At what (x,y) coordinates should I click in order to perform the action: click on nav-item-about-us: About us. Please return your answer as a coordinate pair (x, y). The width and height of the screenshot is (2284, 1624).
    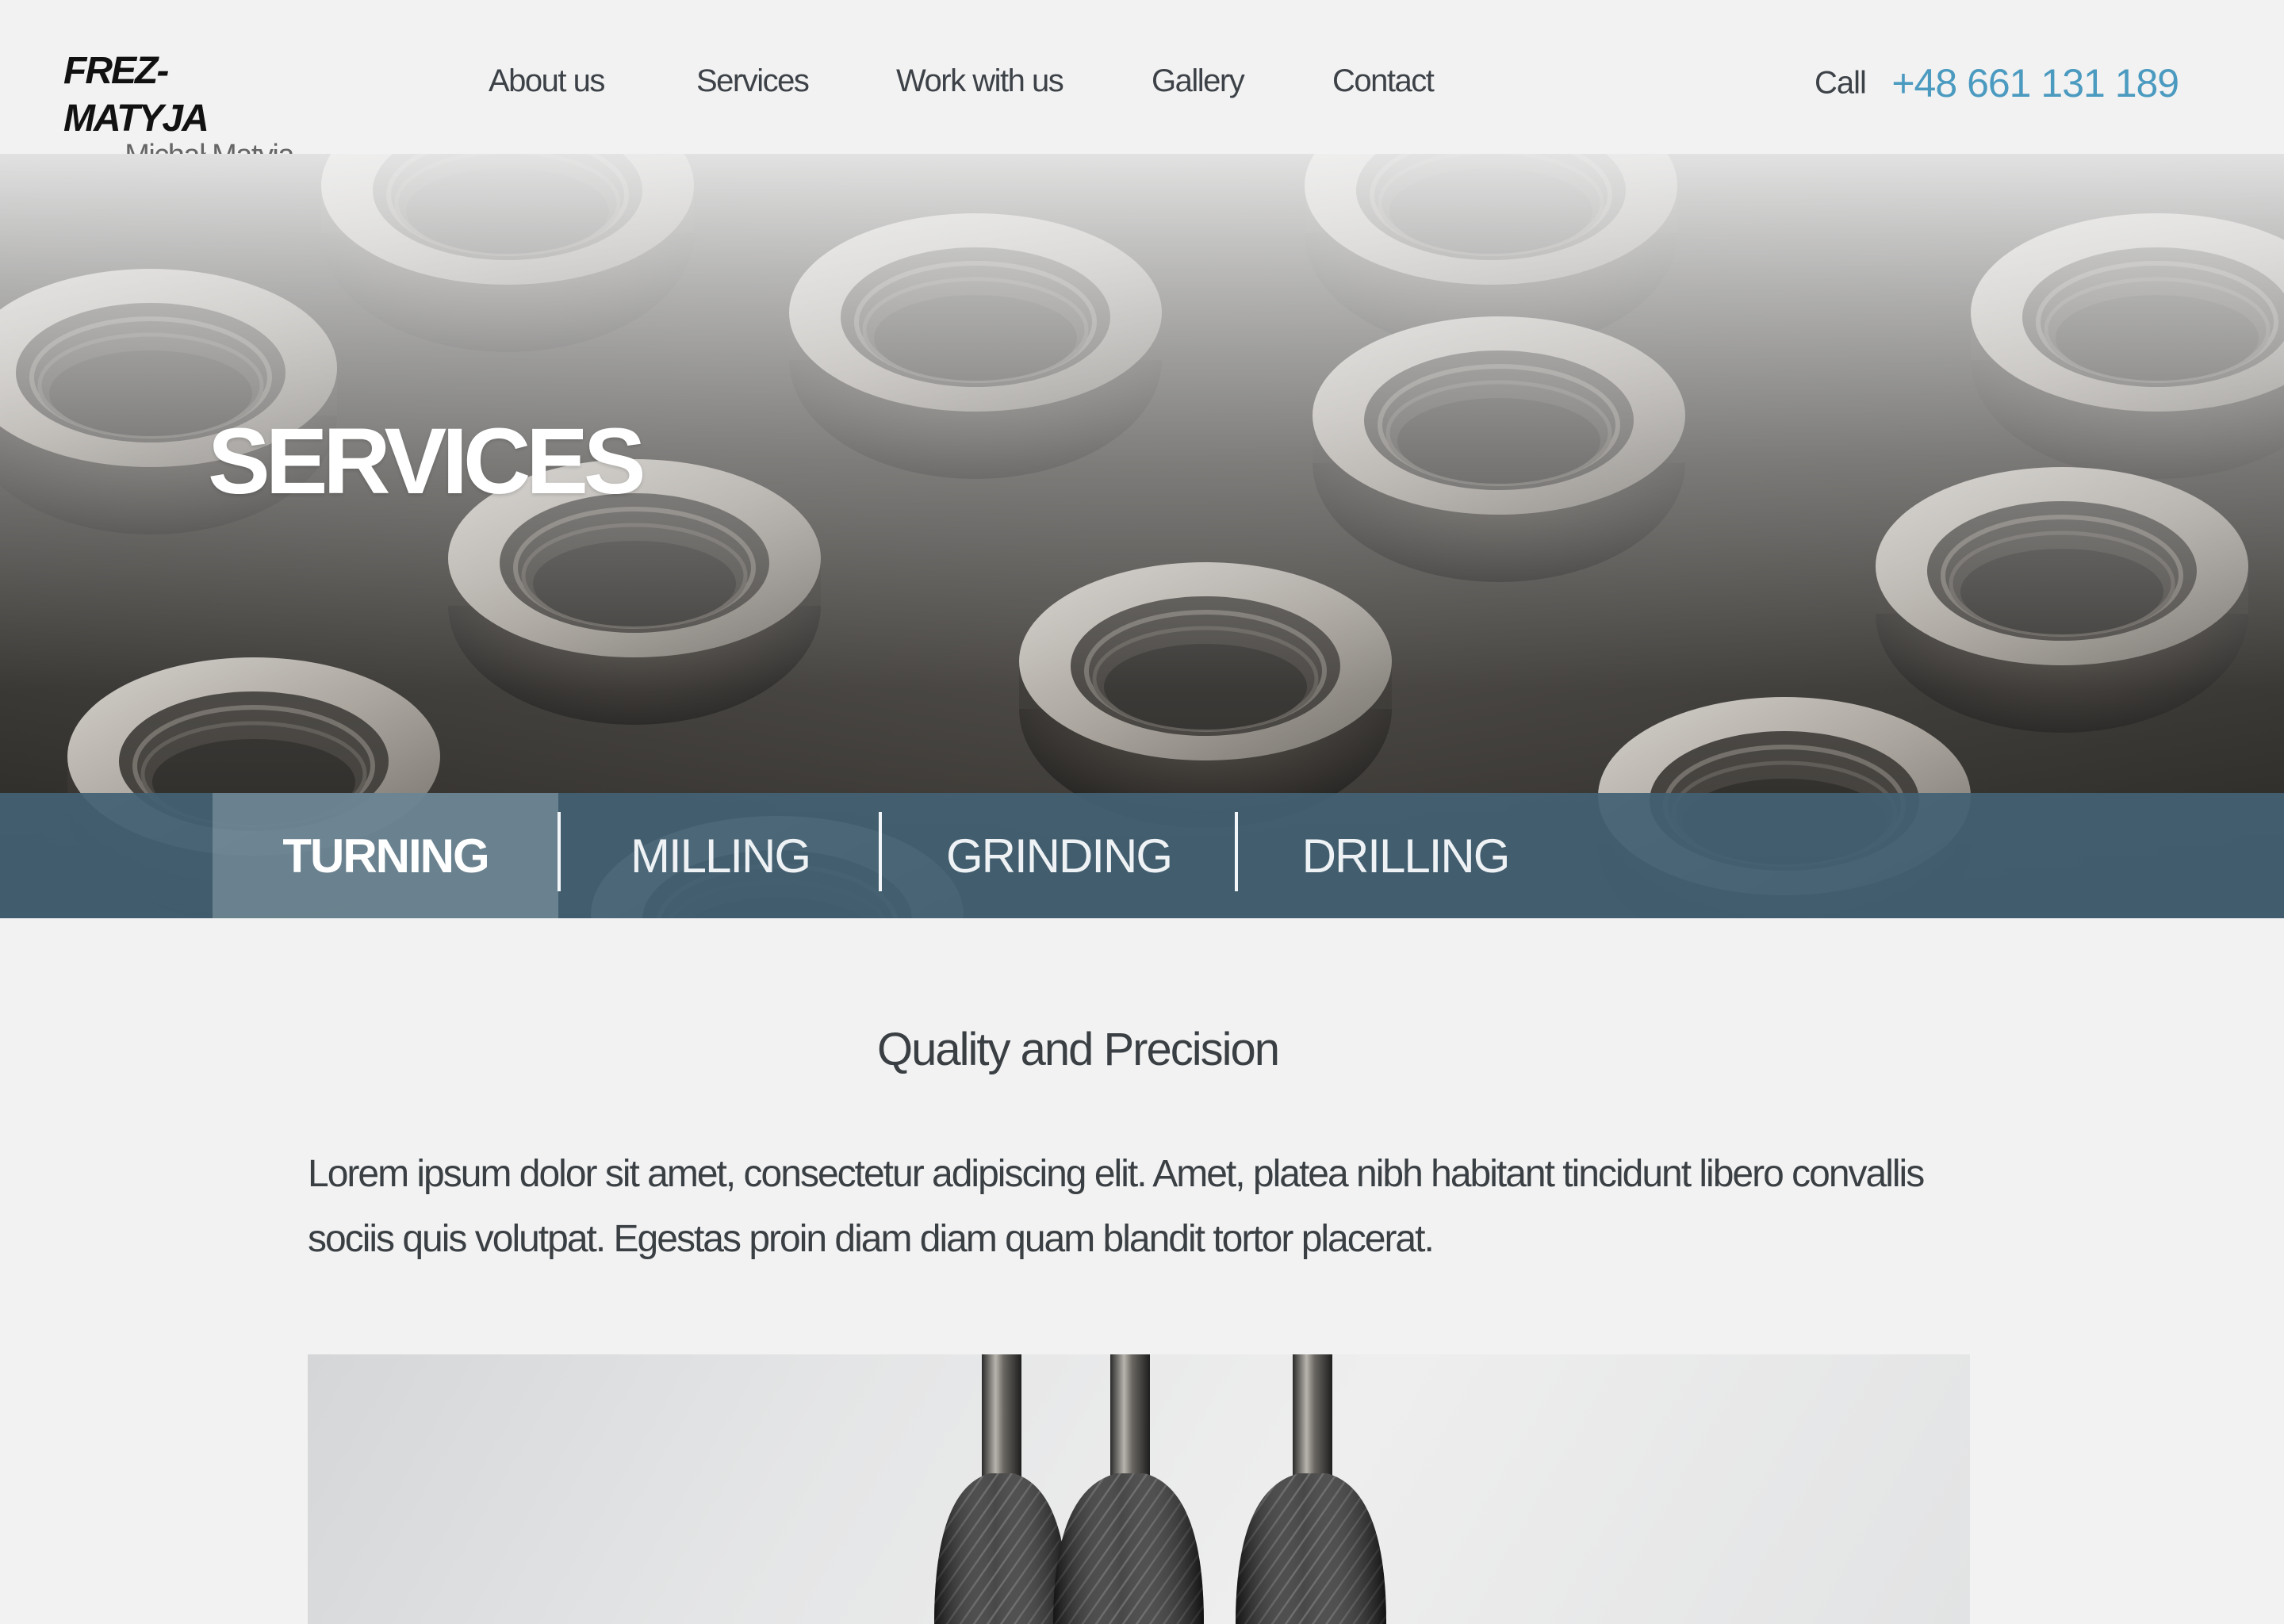
    Looking at the image, I should click on (547, 81).